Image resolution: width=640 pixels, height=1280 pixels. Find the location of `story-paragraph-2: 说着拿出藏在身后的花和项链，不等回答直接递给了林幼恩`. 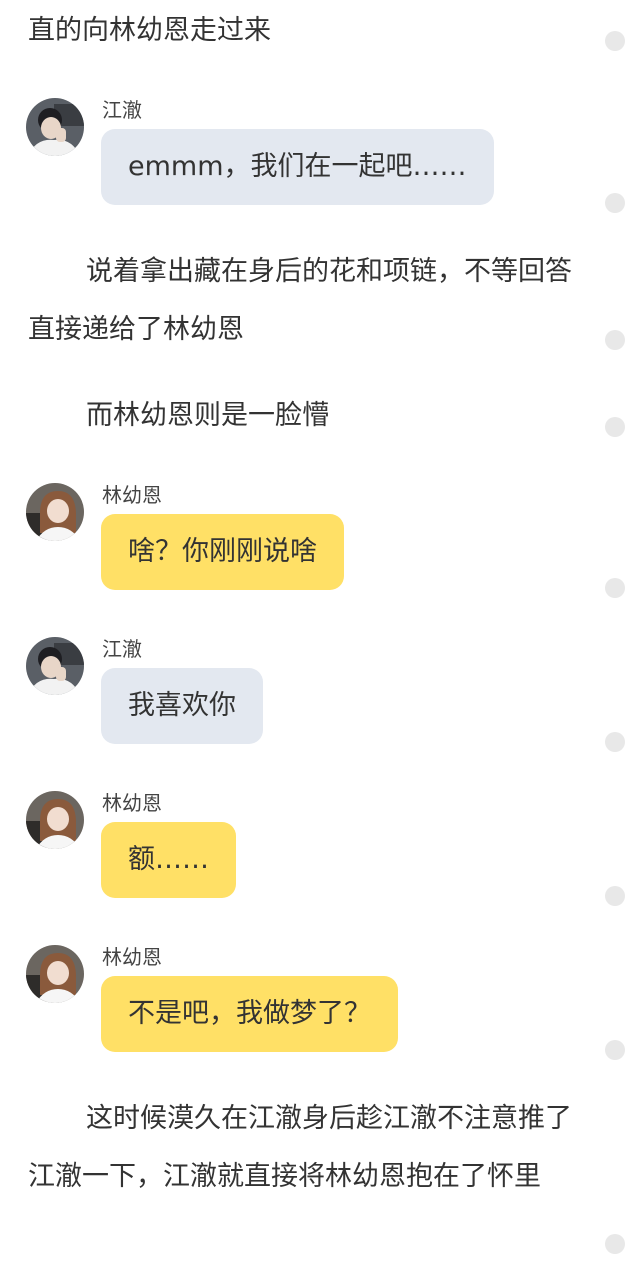

story-paragraph-2: 说着拿出藏在身后的花和项链，不等回答直接递给了林幼恩 is located at coordinates (300, 300).